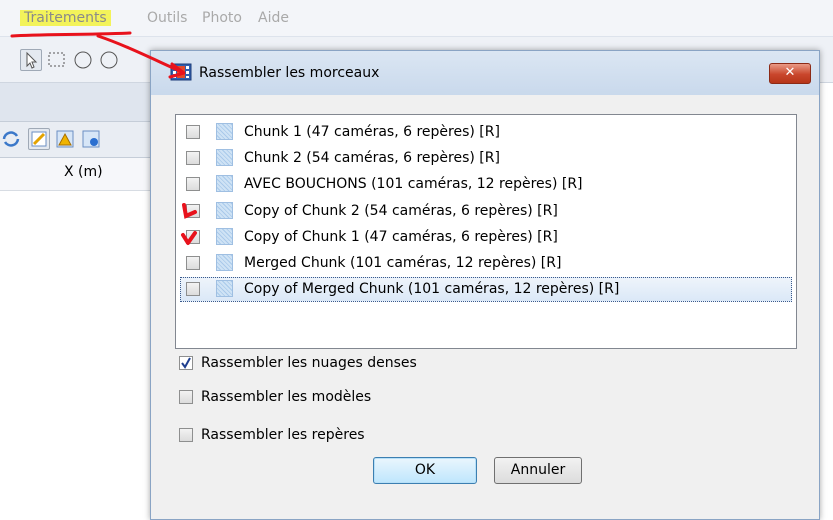 This screenshot has width=833, height=520. I want to click on menu-bar: Traitements Outils Photo Aide, so click(416, 18).